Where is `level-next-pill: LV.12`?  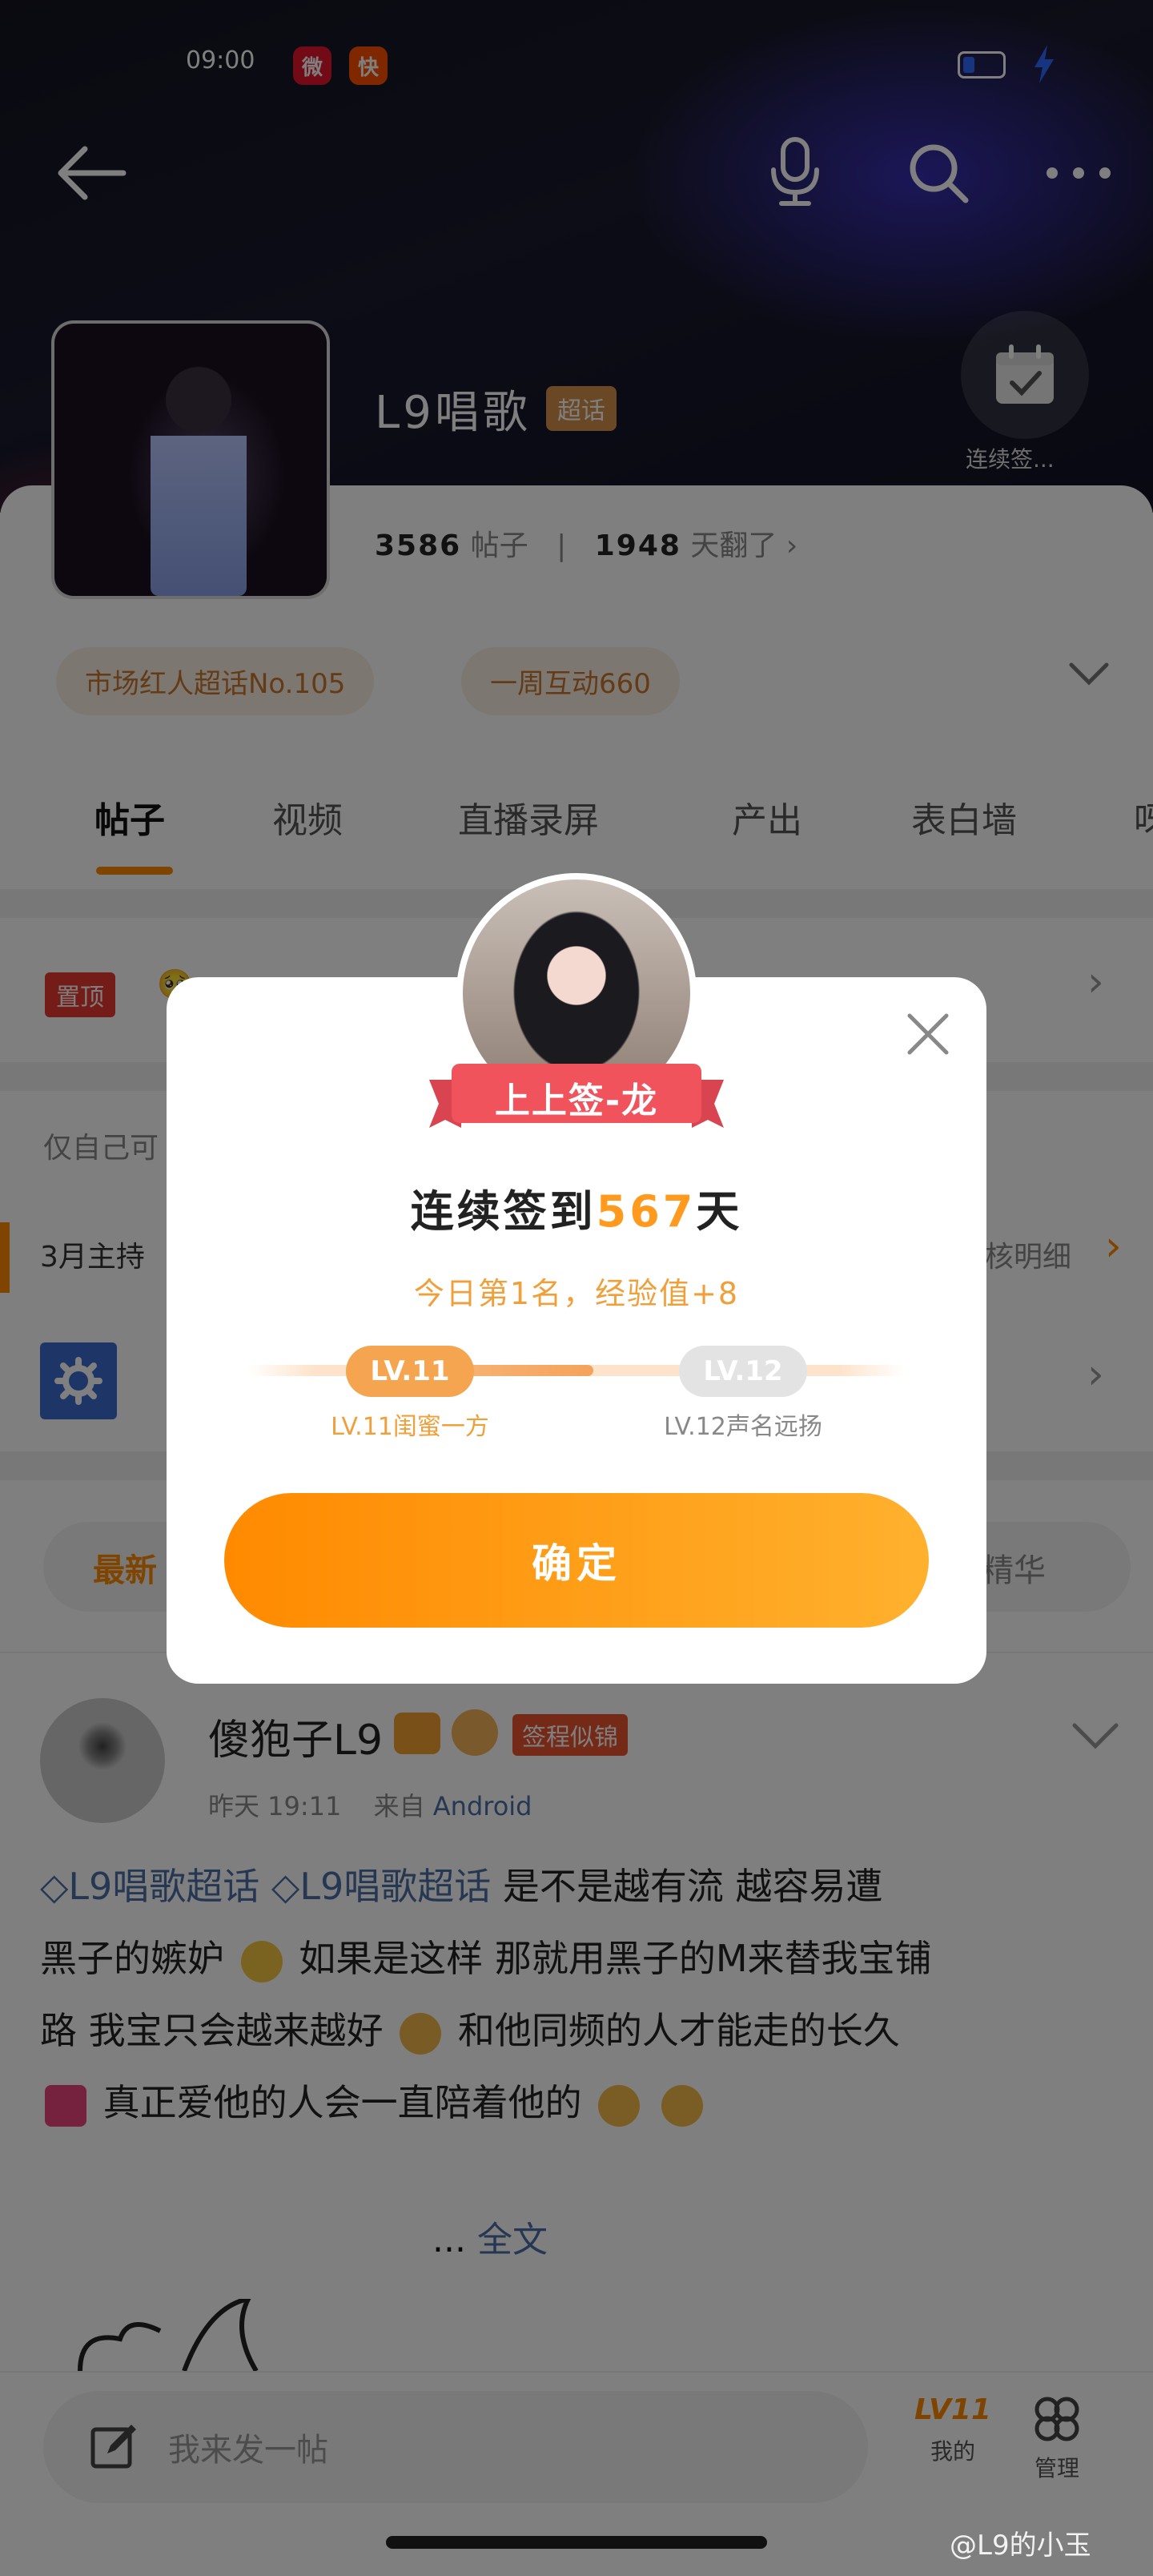 level-next-pill: LV.12 is located at coordinates (743, 1371).